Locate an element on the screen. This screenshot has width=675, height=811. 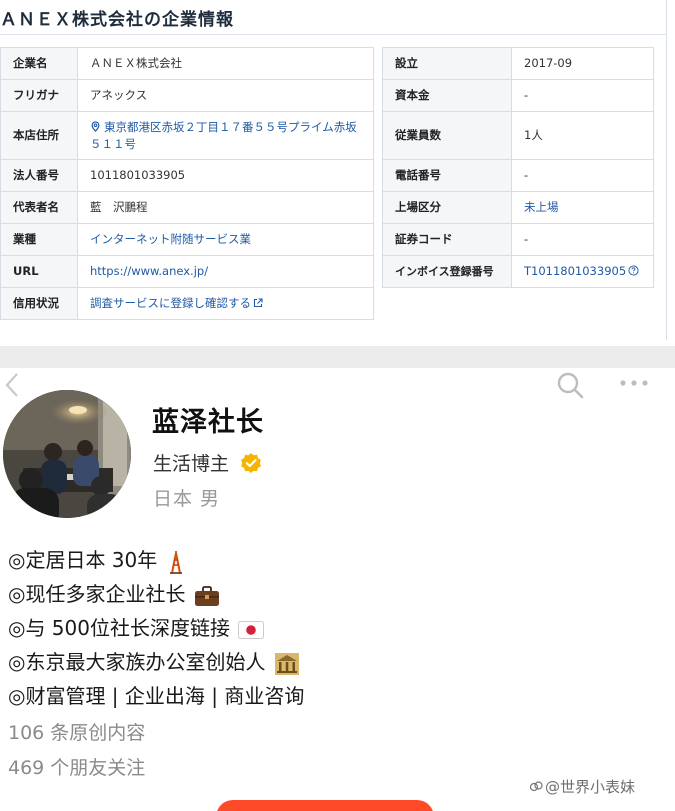
search-icon is located at coordinates (570, 385).